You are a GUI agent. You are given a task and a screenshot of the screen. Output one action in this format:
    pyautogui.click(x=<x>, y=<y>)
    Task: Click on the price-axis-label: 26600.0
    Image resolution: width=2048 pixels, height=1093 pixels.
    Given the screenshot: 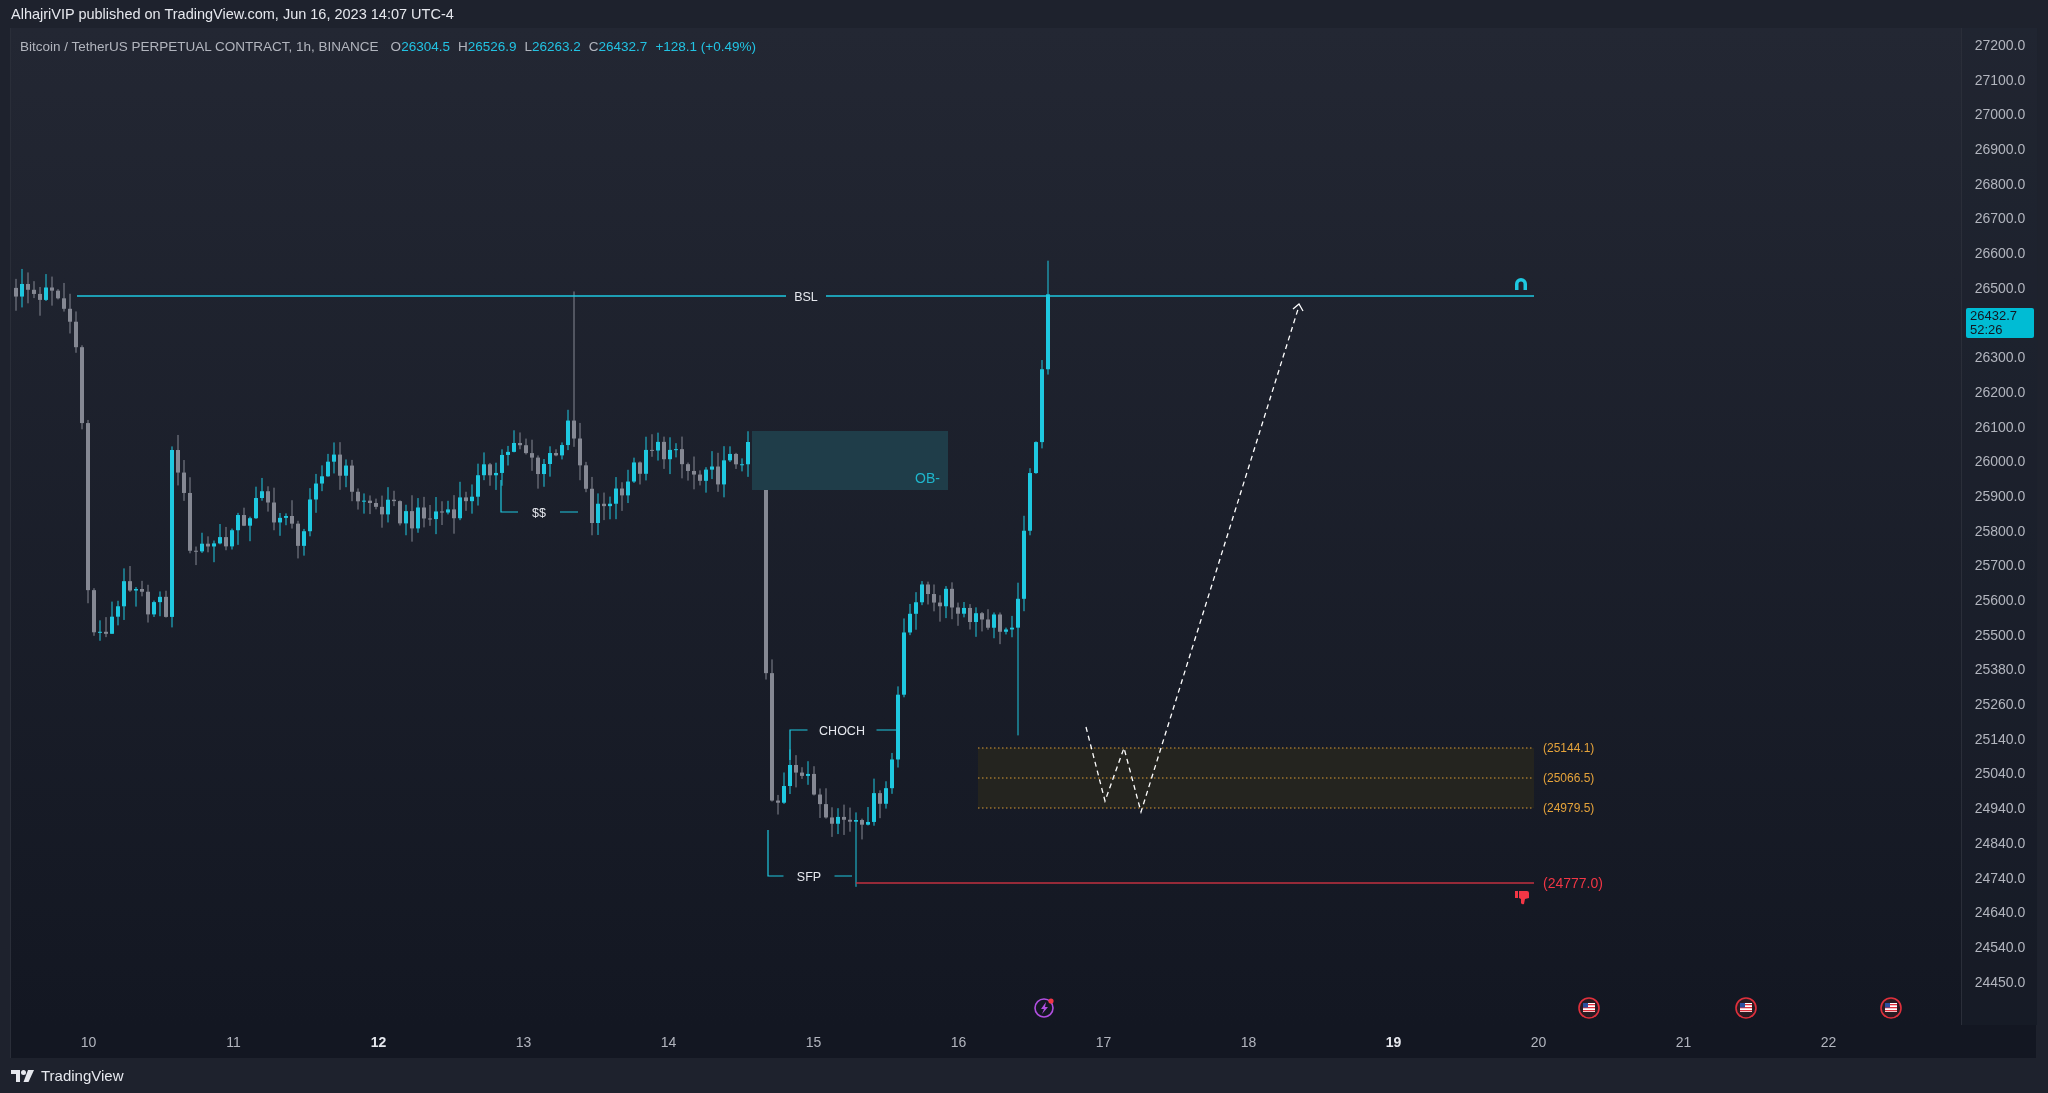 What is the action you would take?
    pyautogui.click(x=2000, y=254)
    